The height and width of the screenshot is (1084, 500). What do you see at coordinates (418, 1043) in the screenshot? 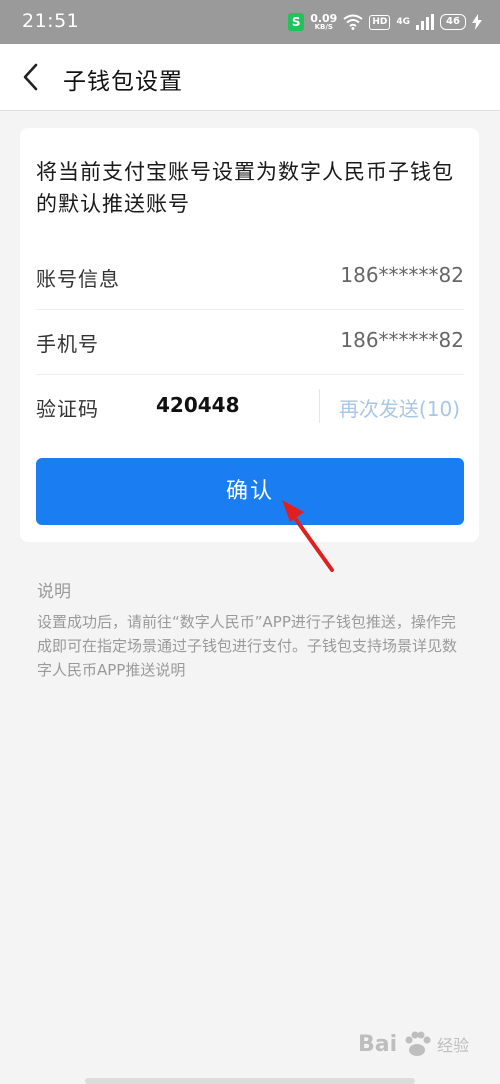
I see `paw-icon` at bounding box center [418, 1043].